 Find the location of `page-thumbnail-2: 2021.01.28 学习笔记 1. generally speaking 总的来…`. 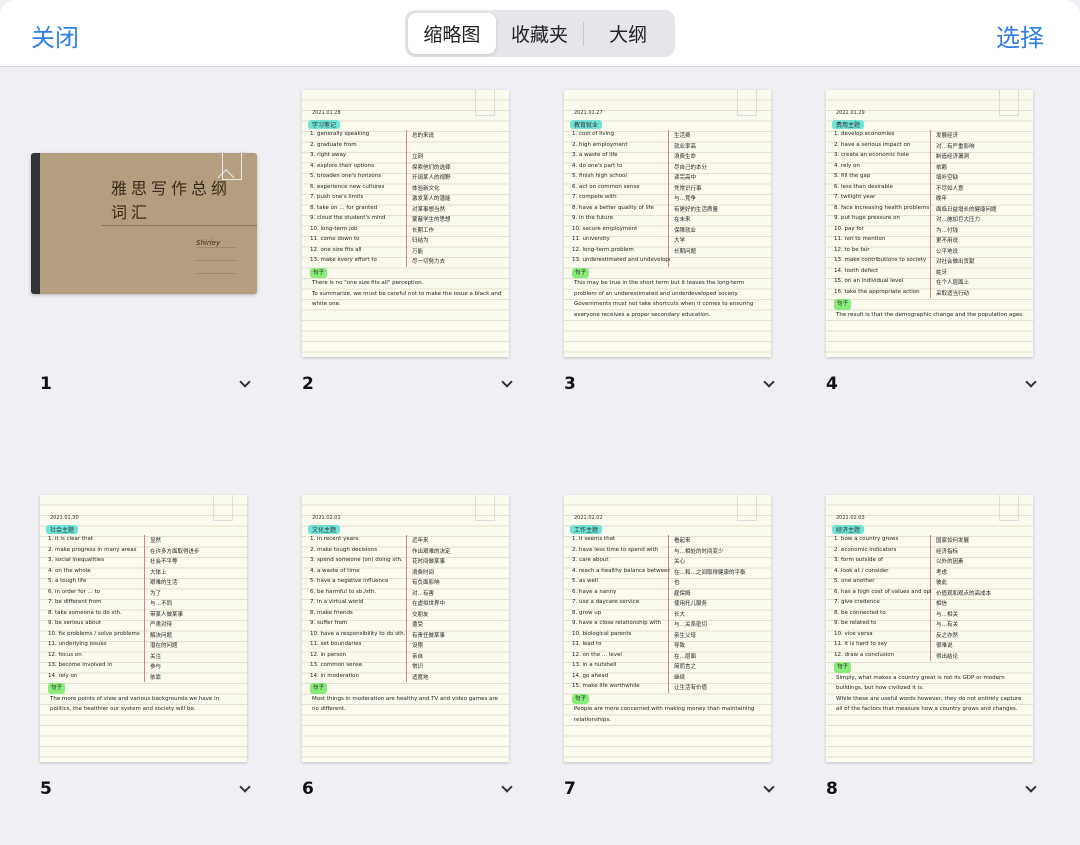

page-thumbnail-2: 2021.01.28 学习笔记 1. generally speaking 总的来… is located at coordinates (405, 223).